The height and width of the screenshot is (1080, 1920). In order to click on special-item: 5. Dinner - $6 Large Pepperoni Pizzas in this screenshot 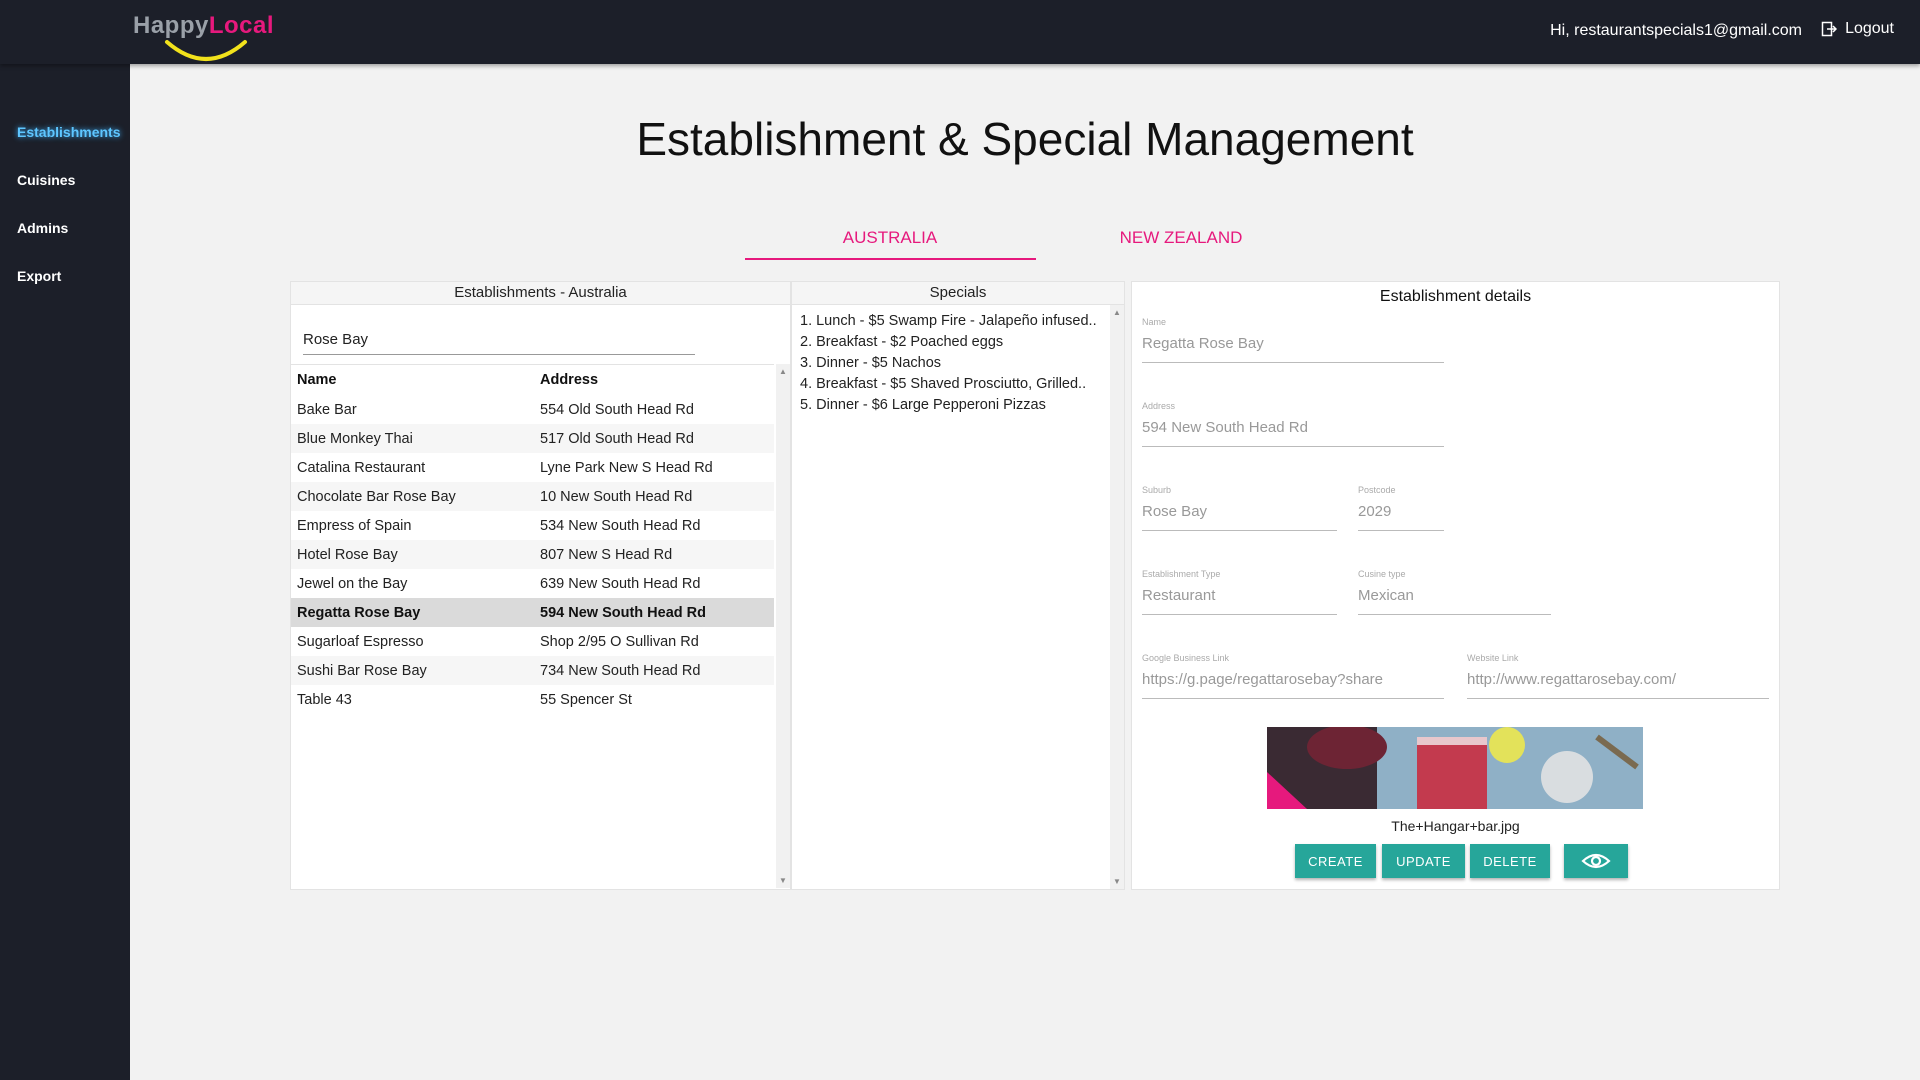, I will do `click(948, 405)`.